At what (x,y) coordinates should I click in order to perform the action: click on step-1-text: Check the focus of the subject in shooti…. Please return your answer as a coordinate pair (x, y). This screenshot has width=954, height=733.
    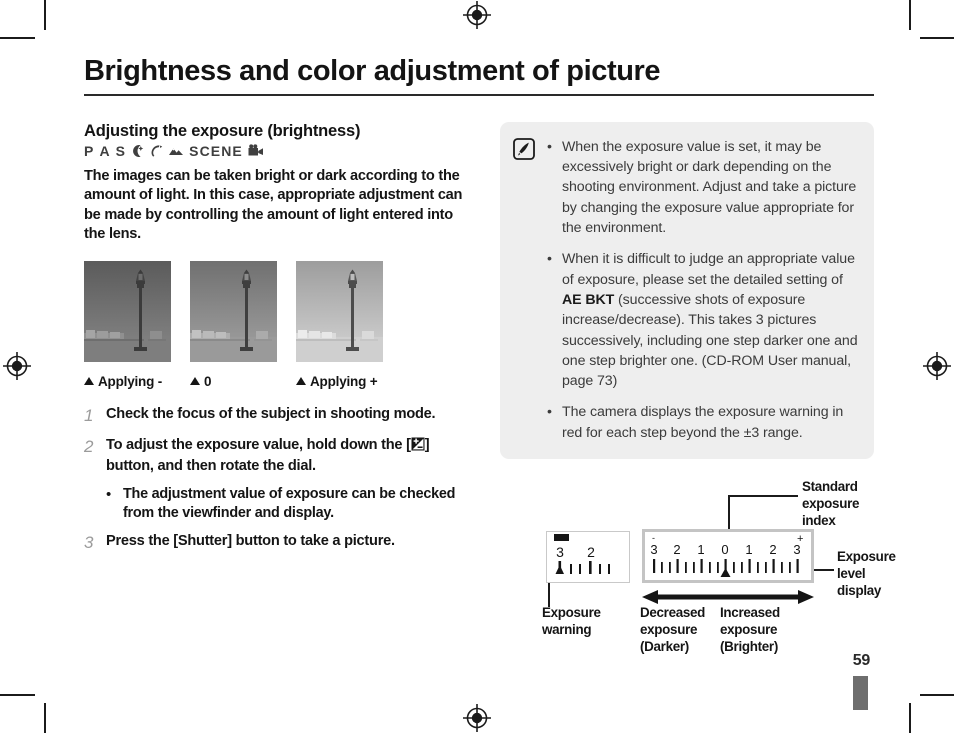
    Looking at the image, I should click on (271, 413).